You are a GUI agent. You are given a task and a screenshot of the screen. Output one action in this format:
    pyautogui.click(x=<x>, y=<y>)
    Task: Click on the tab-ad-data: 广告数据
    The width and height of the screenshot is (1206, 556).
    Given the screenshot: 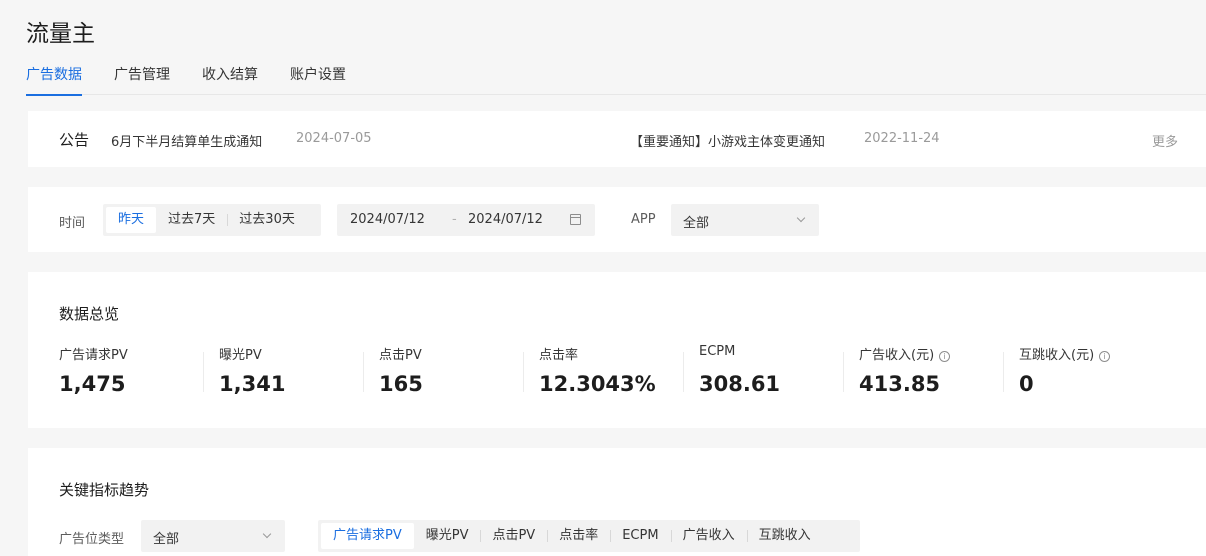 What is the action you would take?
    pyautogui.click(x=54, y=81)
    